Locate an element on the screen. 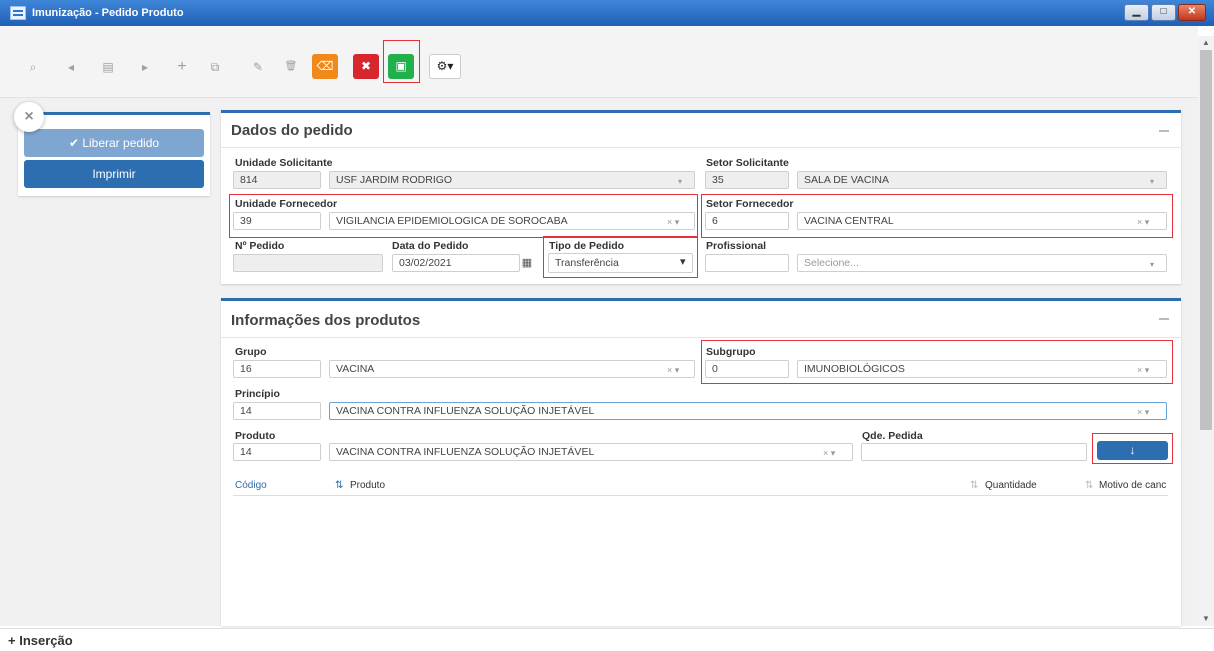  cancel-icon: ✖ is located at coordinates (366, 66).